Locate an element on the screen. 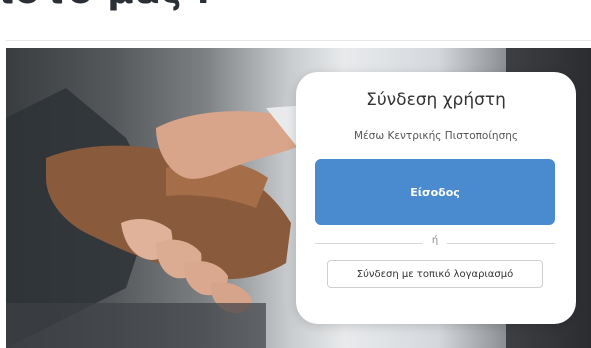 Image resolution: width=591 pixels, height=348 pixels. separator-line-right is located at coordinates (501, 243).